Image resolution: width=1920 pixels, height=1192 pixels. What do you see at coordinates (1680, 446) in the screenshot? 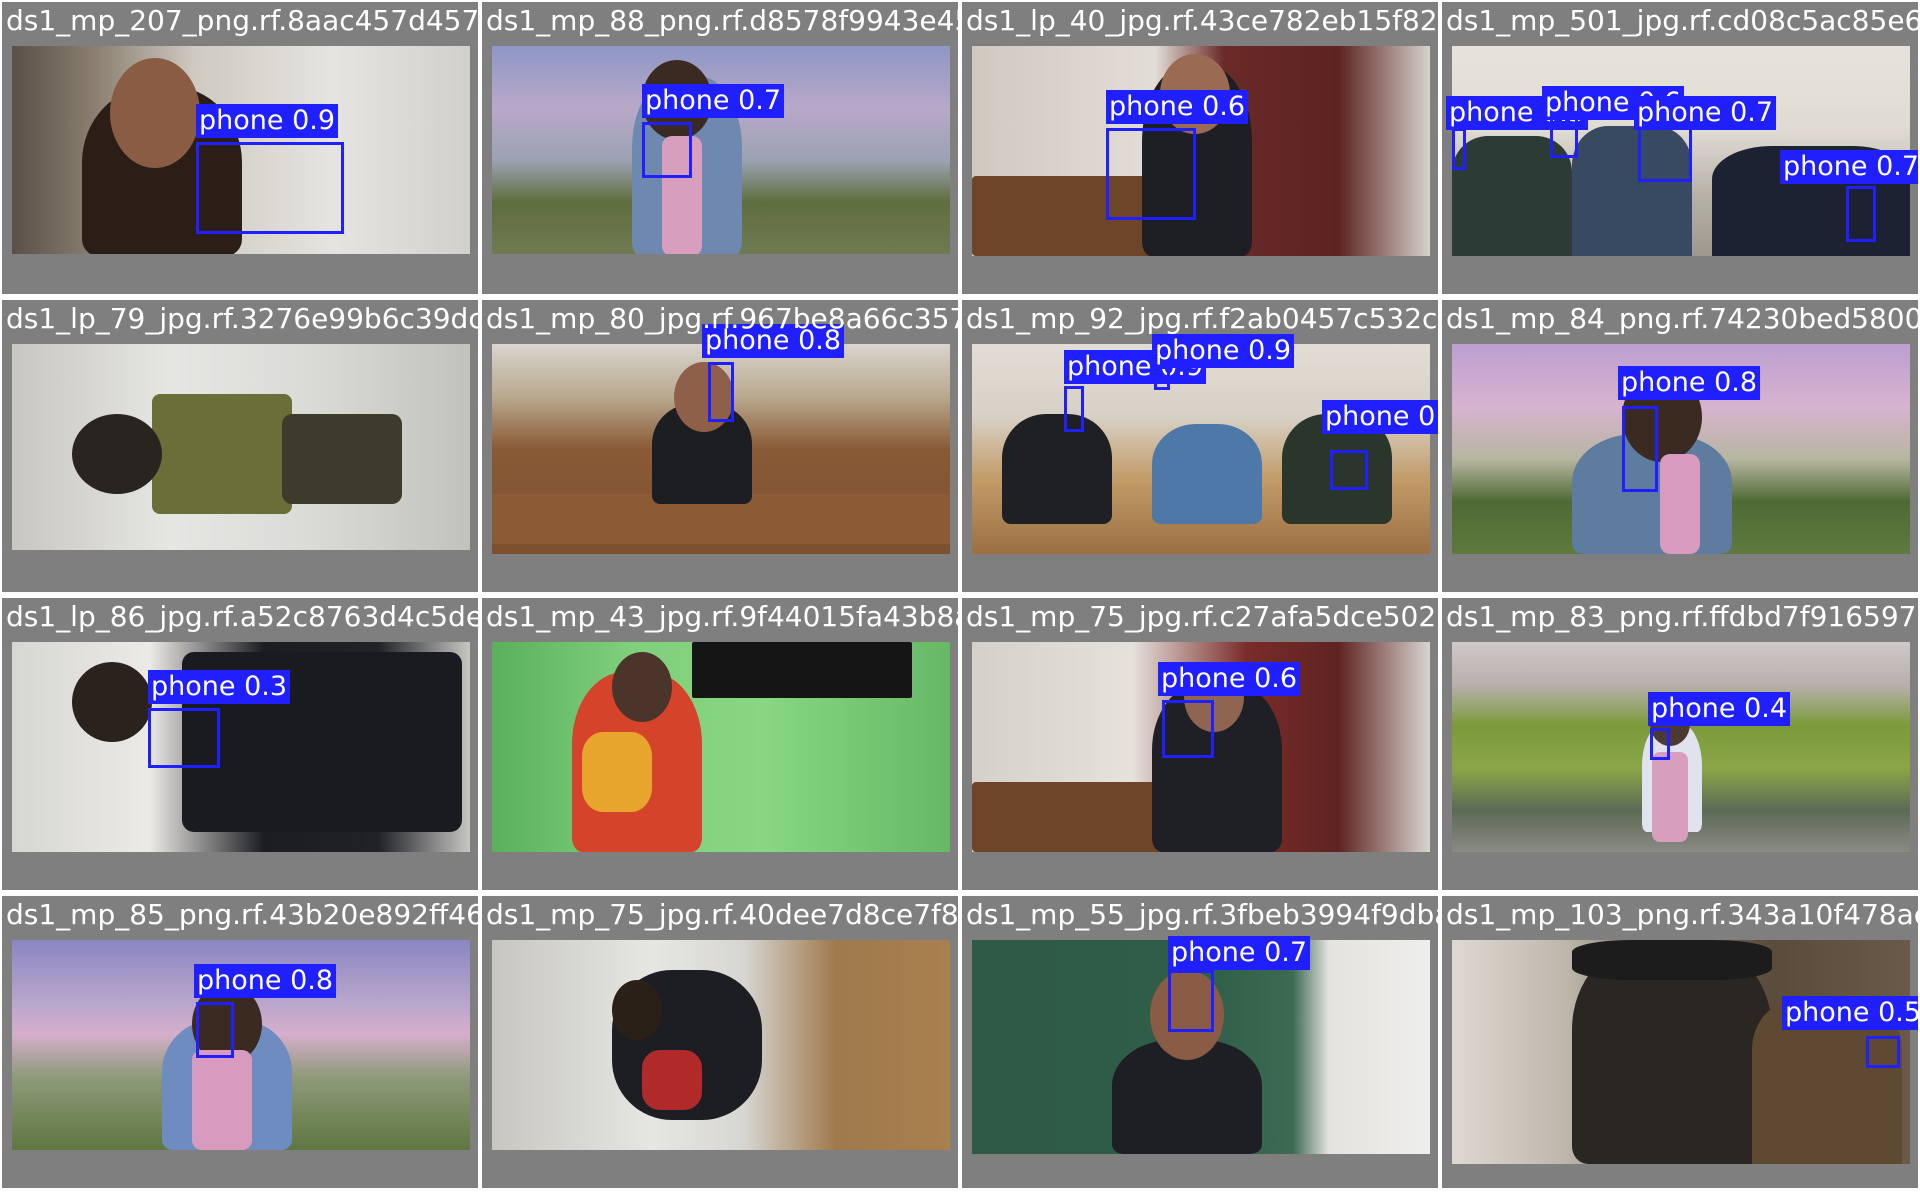
I see `tile: ds1_mp_84_png.rf.74230bed5800phone 0.8` at bounding box center [1680, 446].